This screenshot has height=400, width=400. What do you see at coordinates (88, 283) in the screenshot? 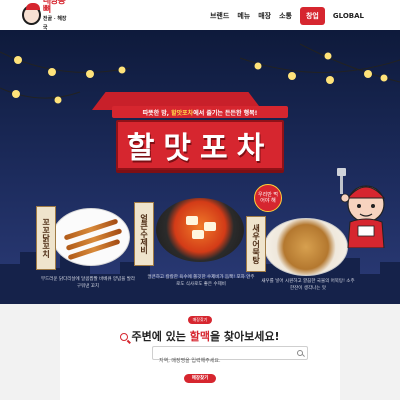
I see `menu-description: 부드러운 닭다리살에 달콤짭짤 바베큐 양념을 발라 구워낸 꼬치` at bounding box center [88, 283].